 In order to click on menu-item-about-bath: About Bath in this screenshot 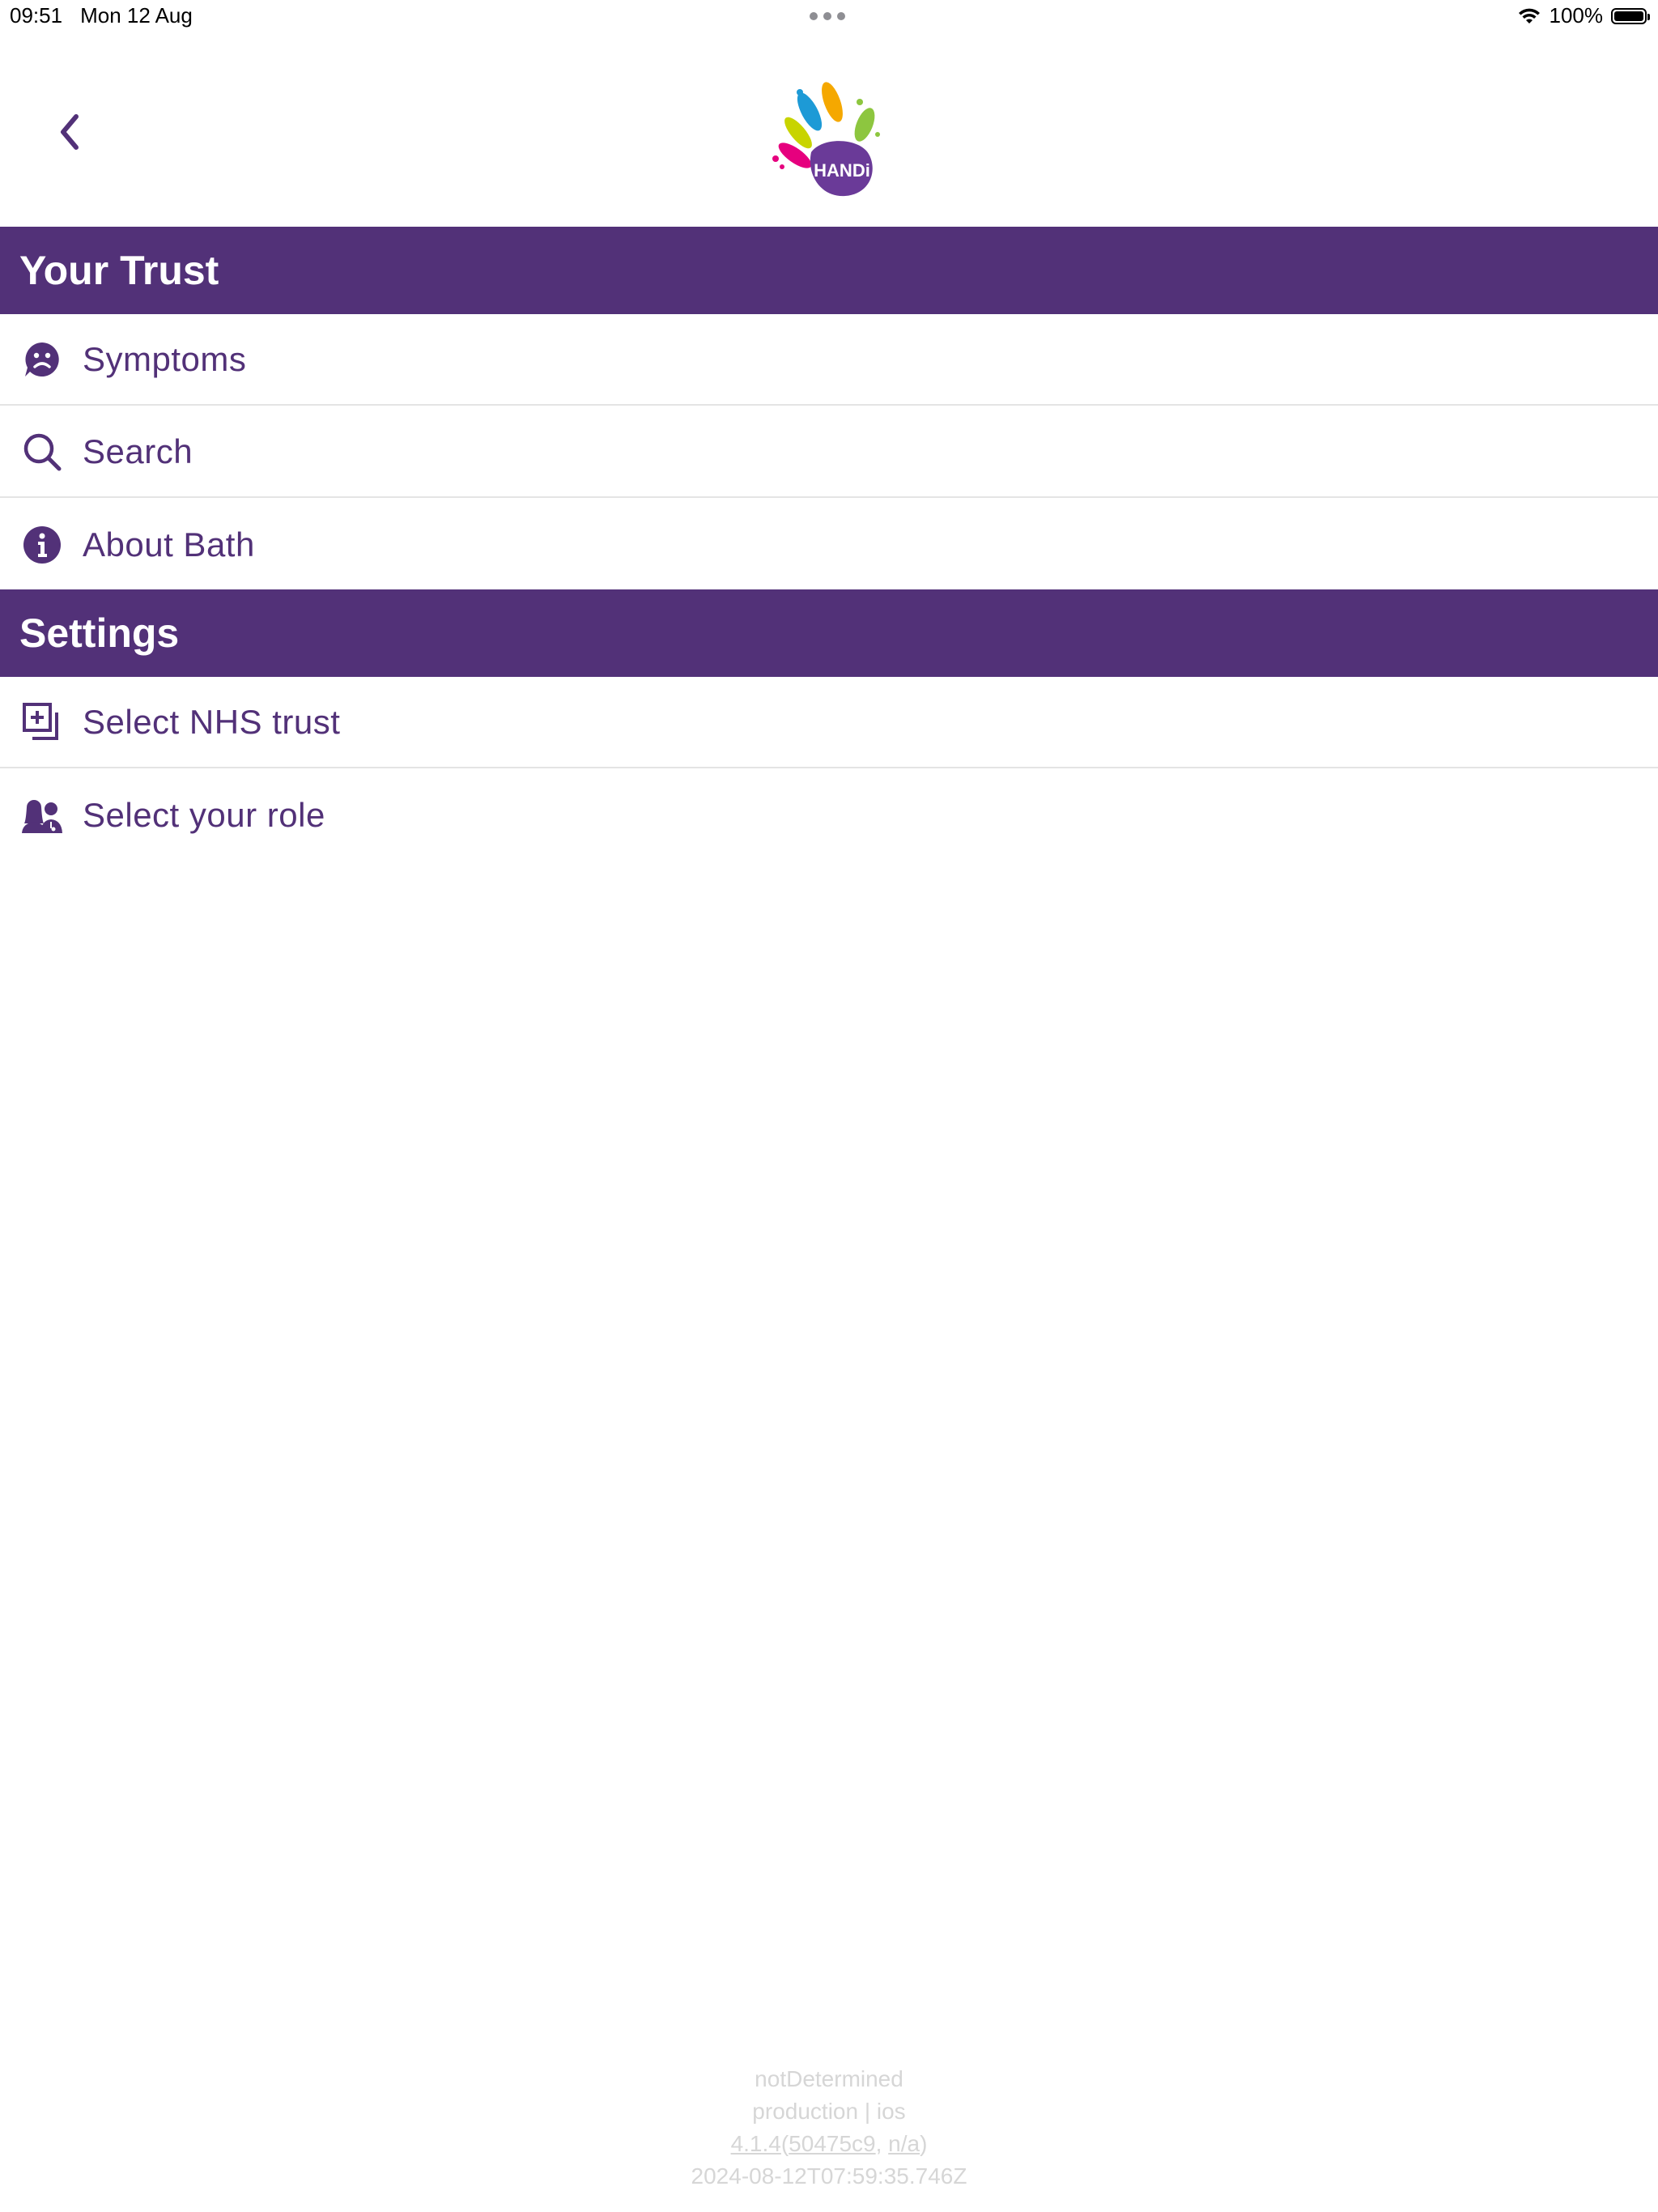, I will do `click(829, 544)`.